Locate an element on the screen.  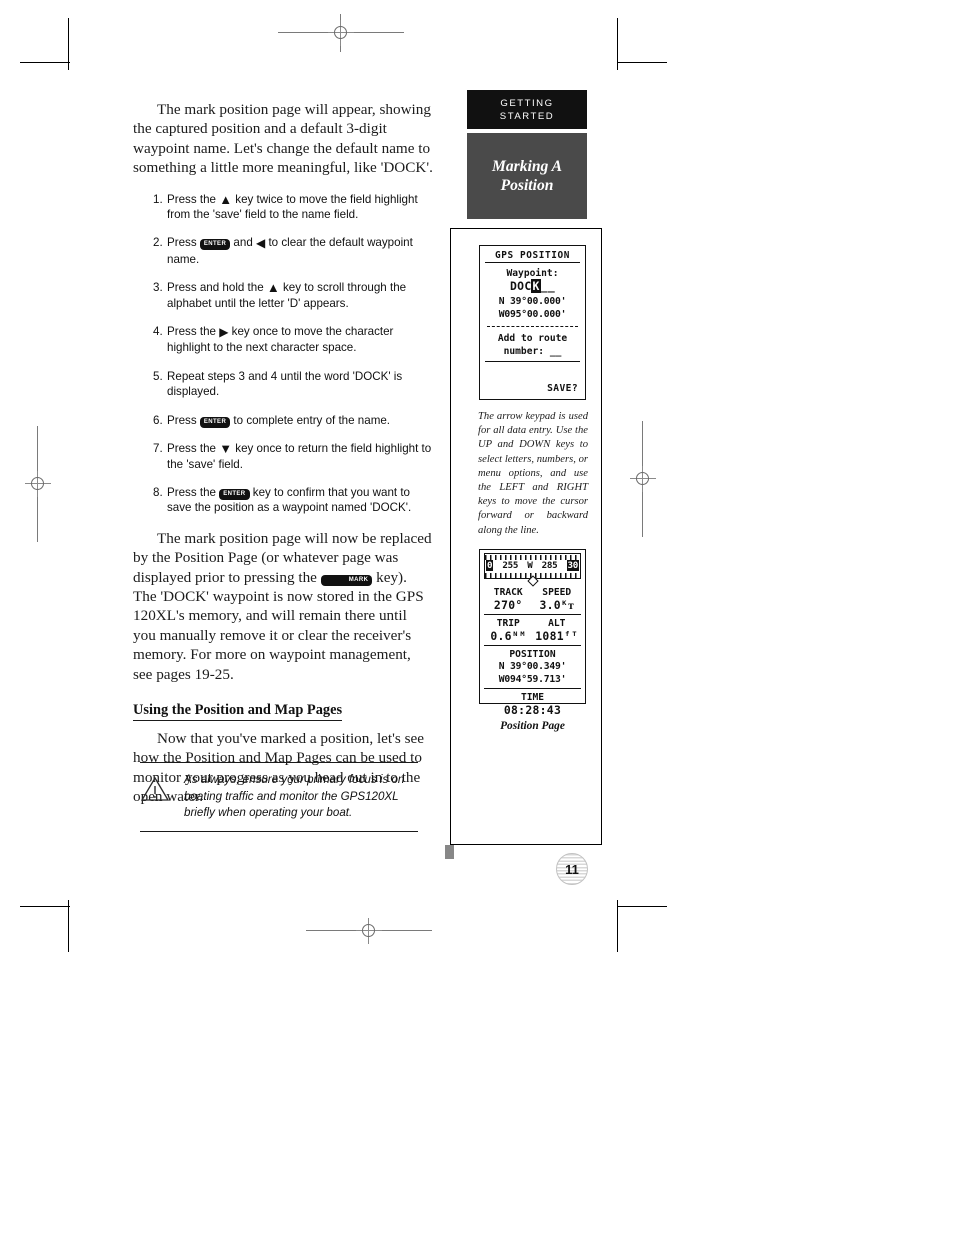
time-block: TIME 08:28:43 is located at coordinates (532, 704).